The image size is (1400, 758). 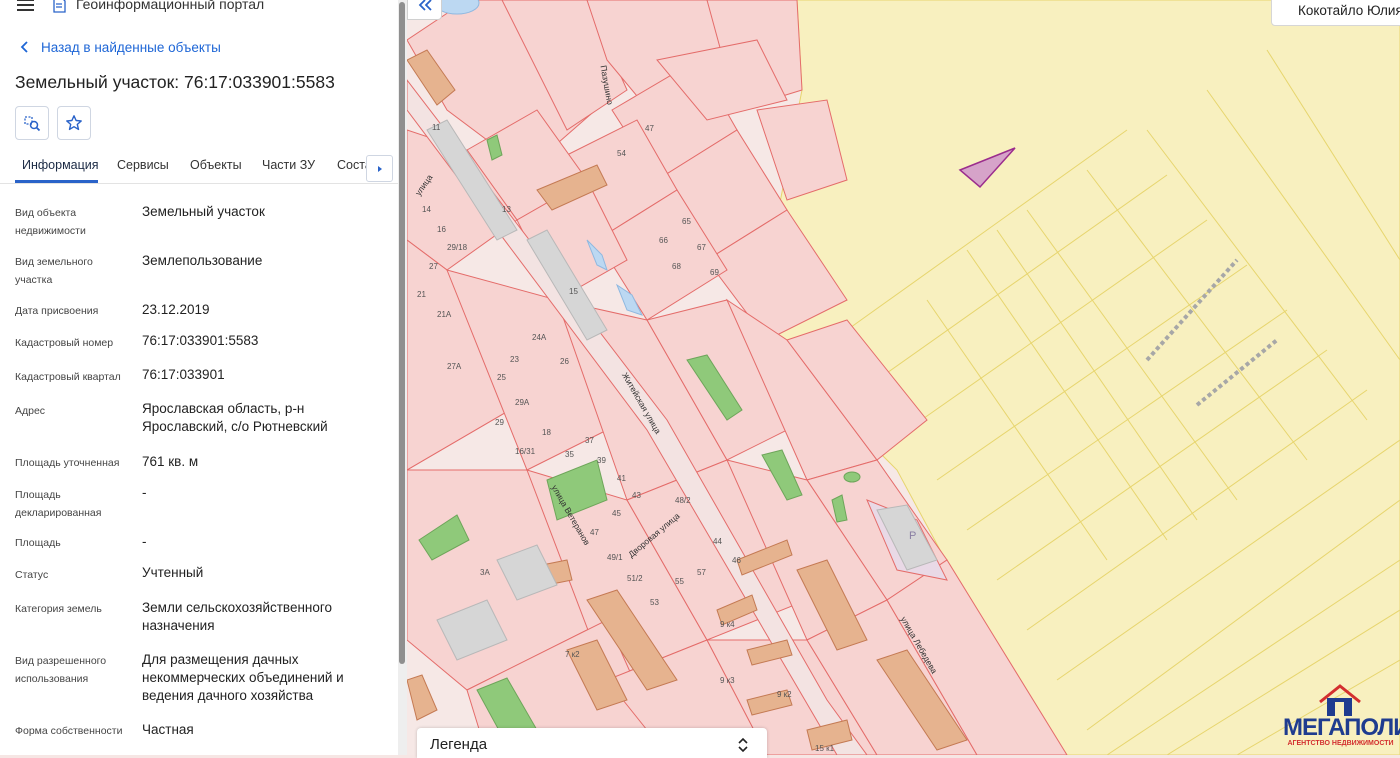 I want to click on parcel-number: 29/18, so click(x=457, y=247).